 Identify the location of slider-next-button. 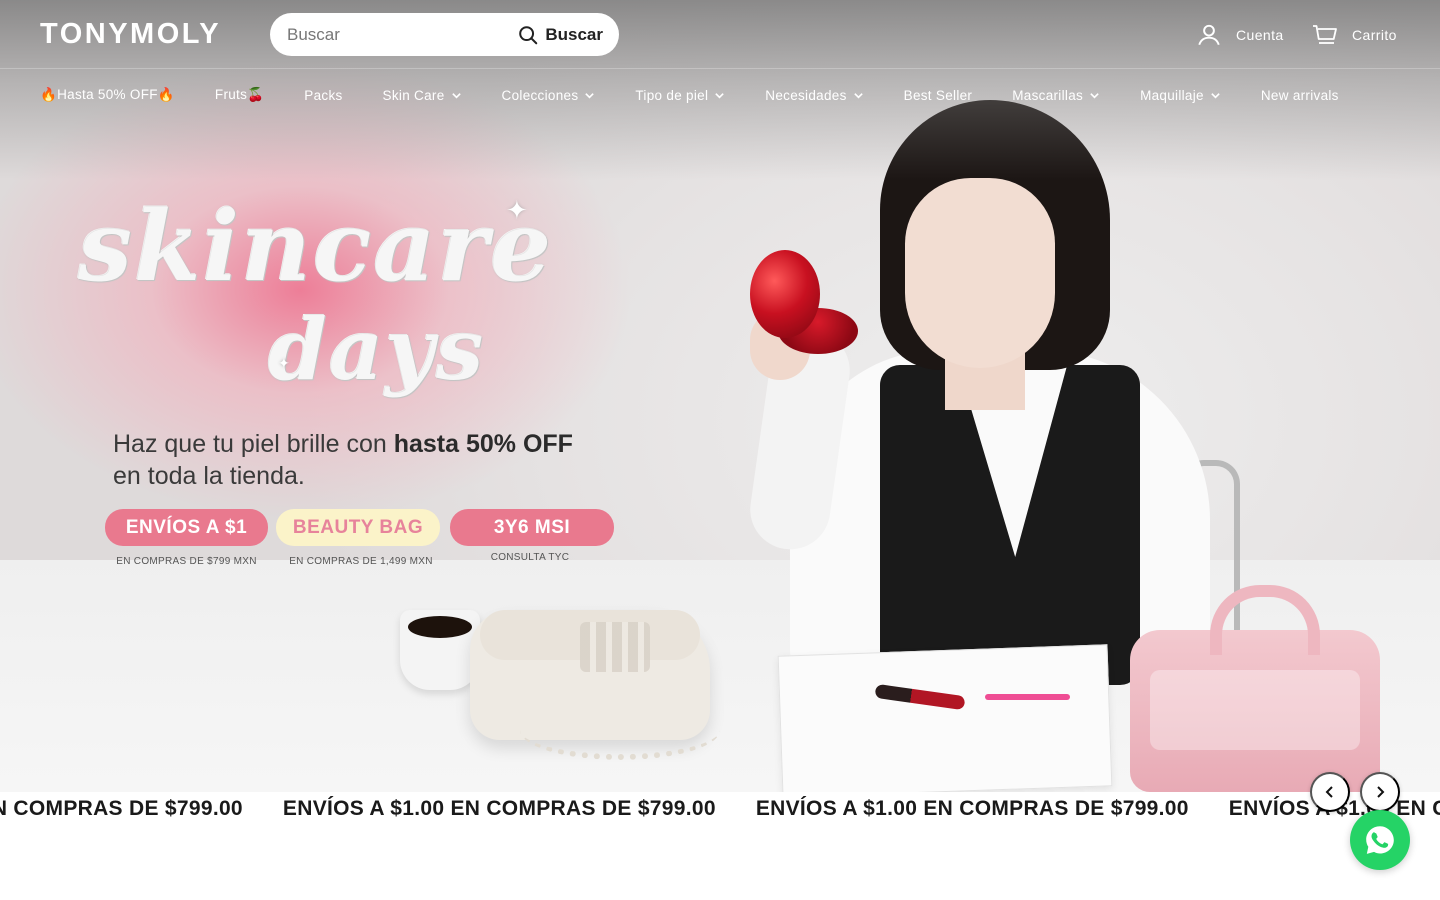
(1380, 792).